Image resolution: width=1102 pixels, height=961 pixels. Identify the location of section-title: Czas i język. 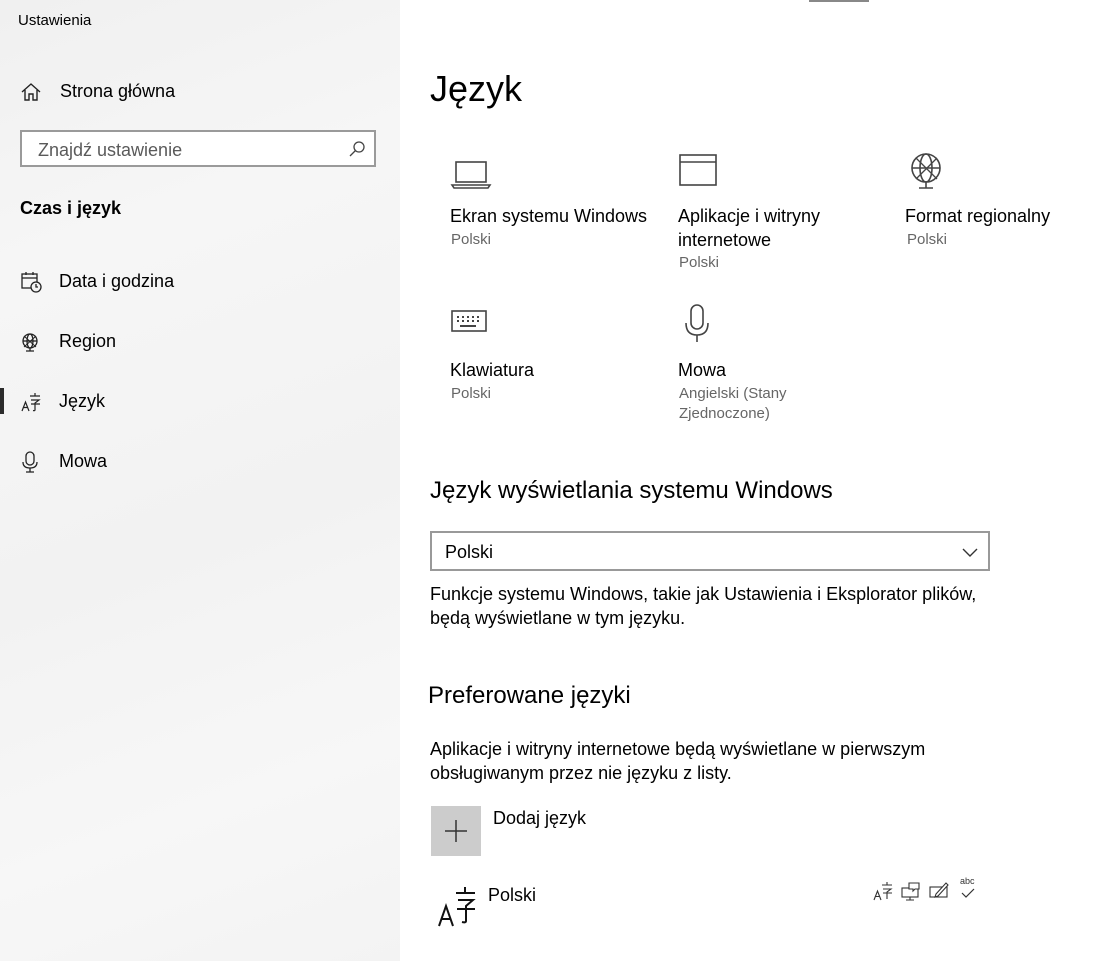
(71, 208).